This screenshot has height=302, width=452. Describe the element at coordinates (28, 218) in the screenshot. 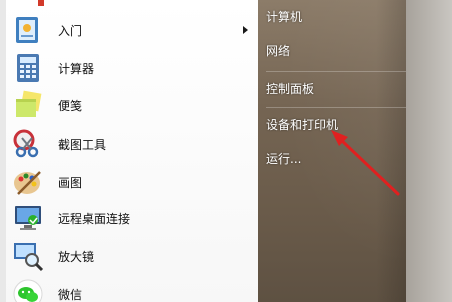

I see `remote-desktop-icon` at that location.